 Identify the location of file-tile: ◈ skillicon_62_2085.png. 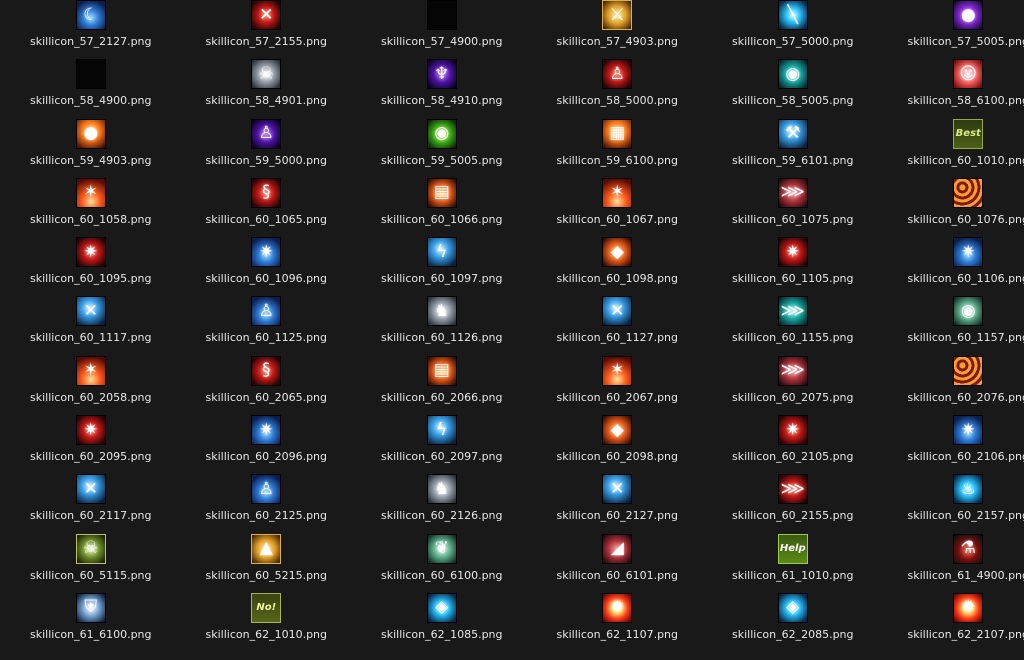
(793, 611).